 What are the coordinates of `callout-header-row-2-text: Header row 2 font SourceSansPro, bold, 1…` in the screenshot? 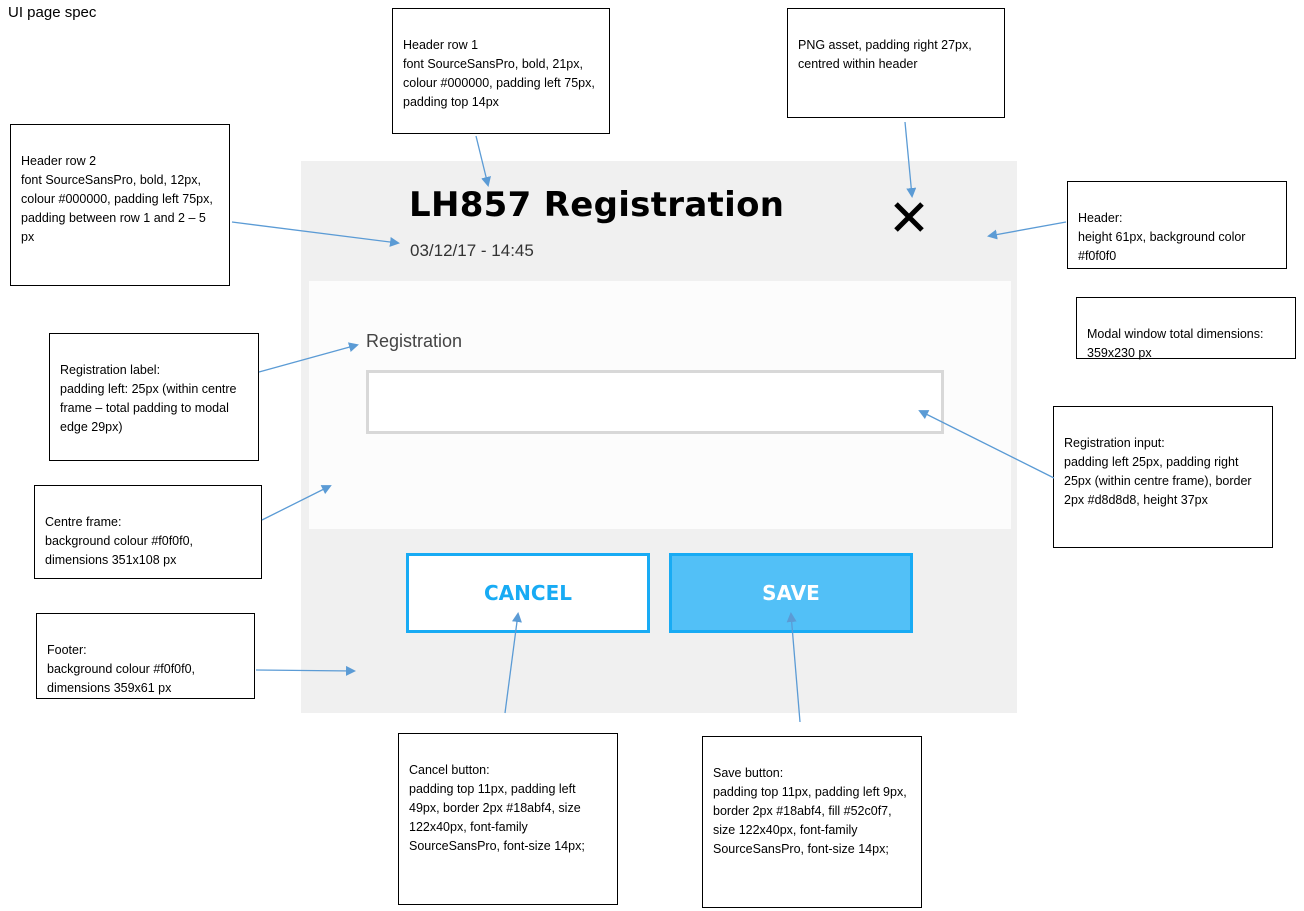 It's located at (117, 199).